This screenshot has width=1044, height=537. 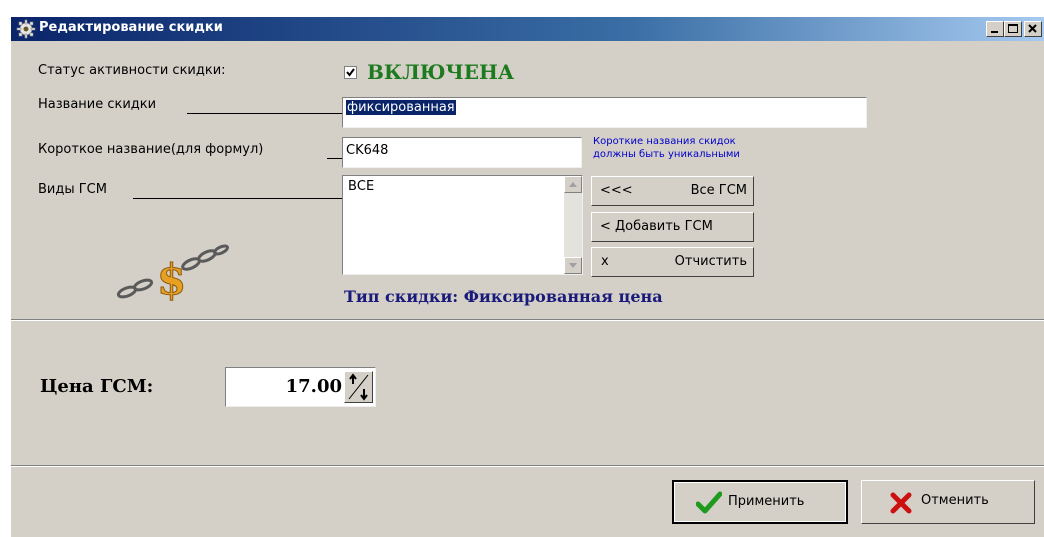 What do you see at coordinates (97, 386) in the screenshot?
I see `price-label: Цена ГСМ:` at bounding box center [97, 386].